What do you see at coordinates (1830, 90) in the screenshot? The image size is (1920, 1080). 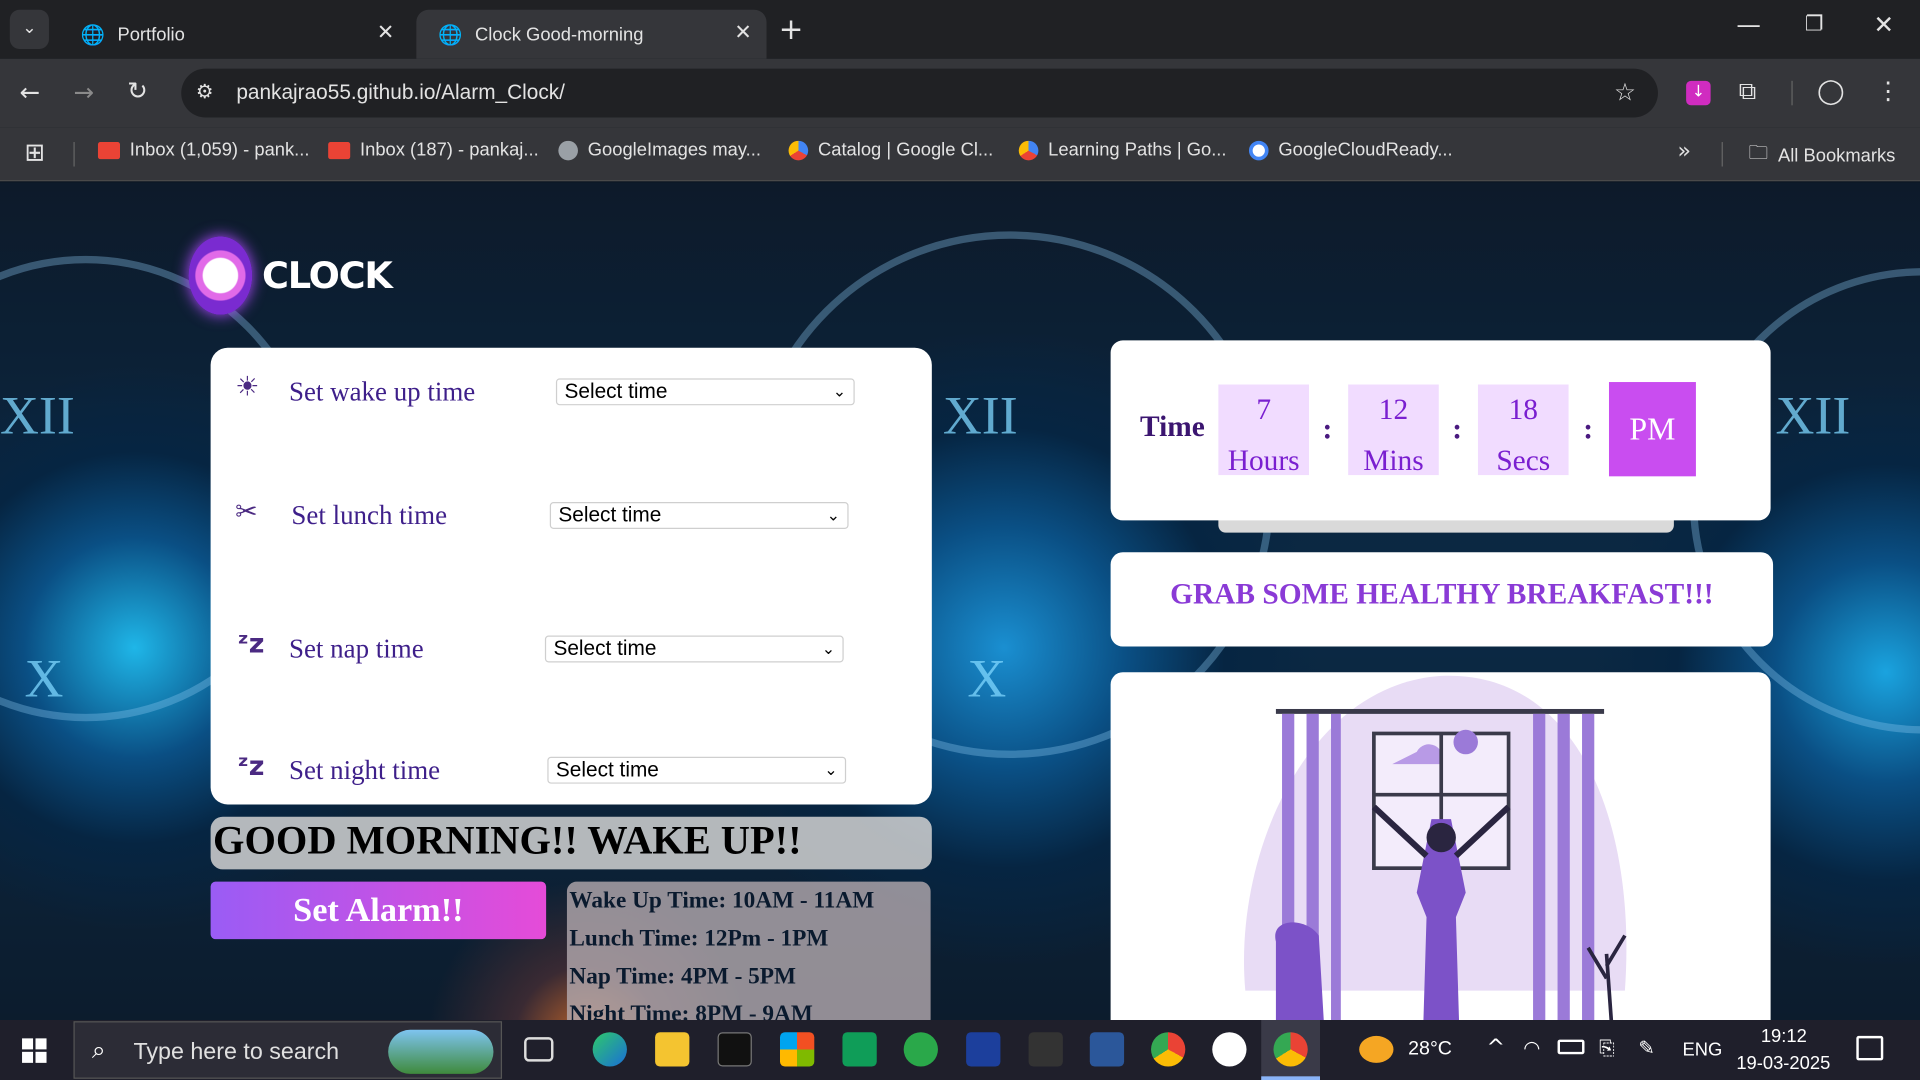 I see `profile-icon: ◯` at bounding box center [1830, 90].